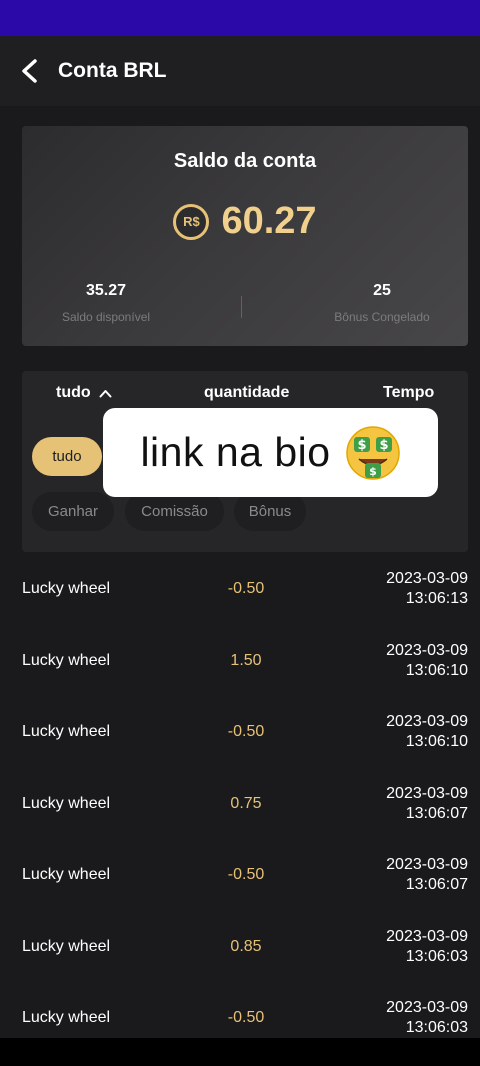  I want to click on tx-time: 2023-03-09 13:06:13, so click(398, 589).